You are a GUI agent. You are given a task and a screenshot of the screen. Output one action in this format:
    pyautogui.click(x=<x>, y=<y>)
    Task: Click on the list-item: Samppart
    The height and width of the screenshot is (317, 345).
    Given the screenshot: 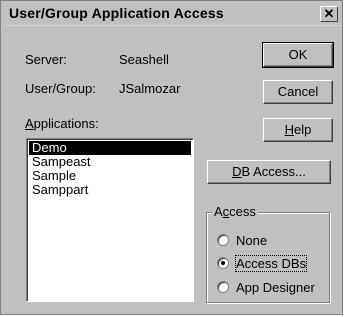 What is the action you would take?
    pyautogui.click(x=110, y=190)
    